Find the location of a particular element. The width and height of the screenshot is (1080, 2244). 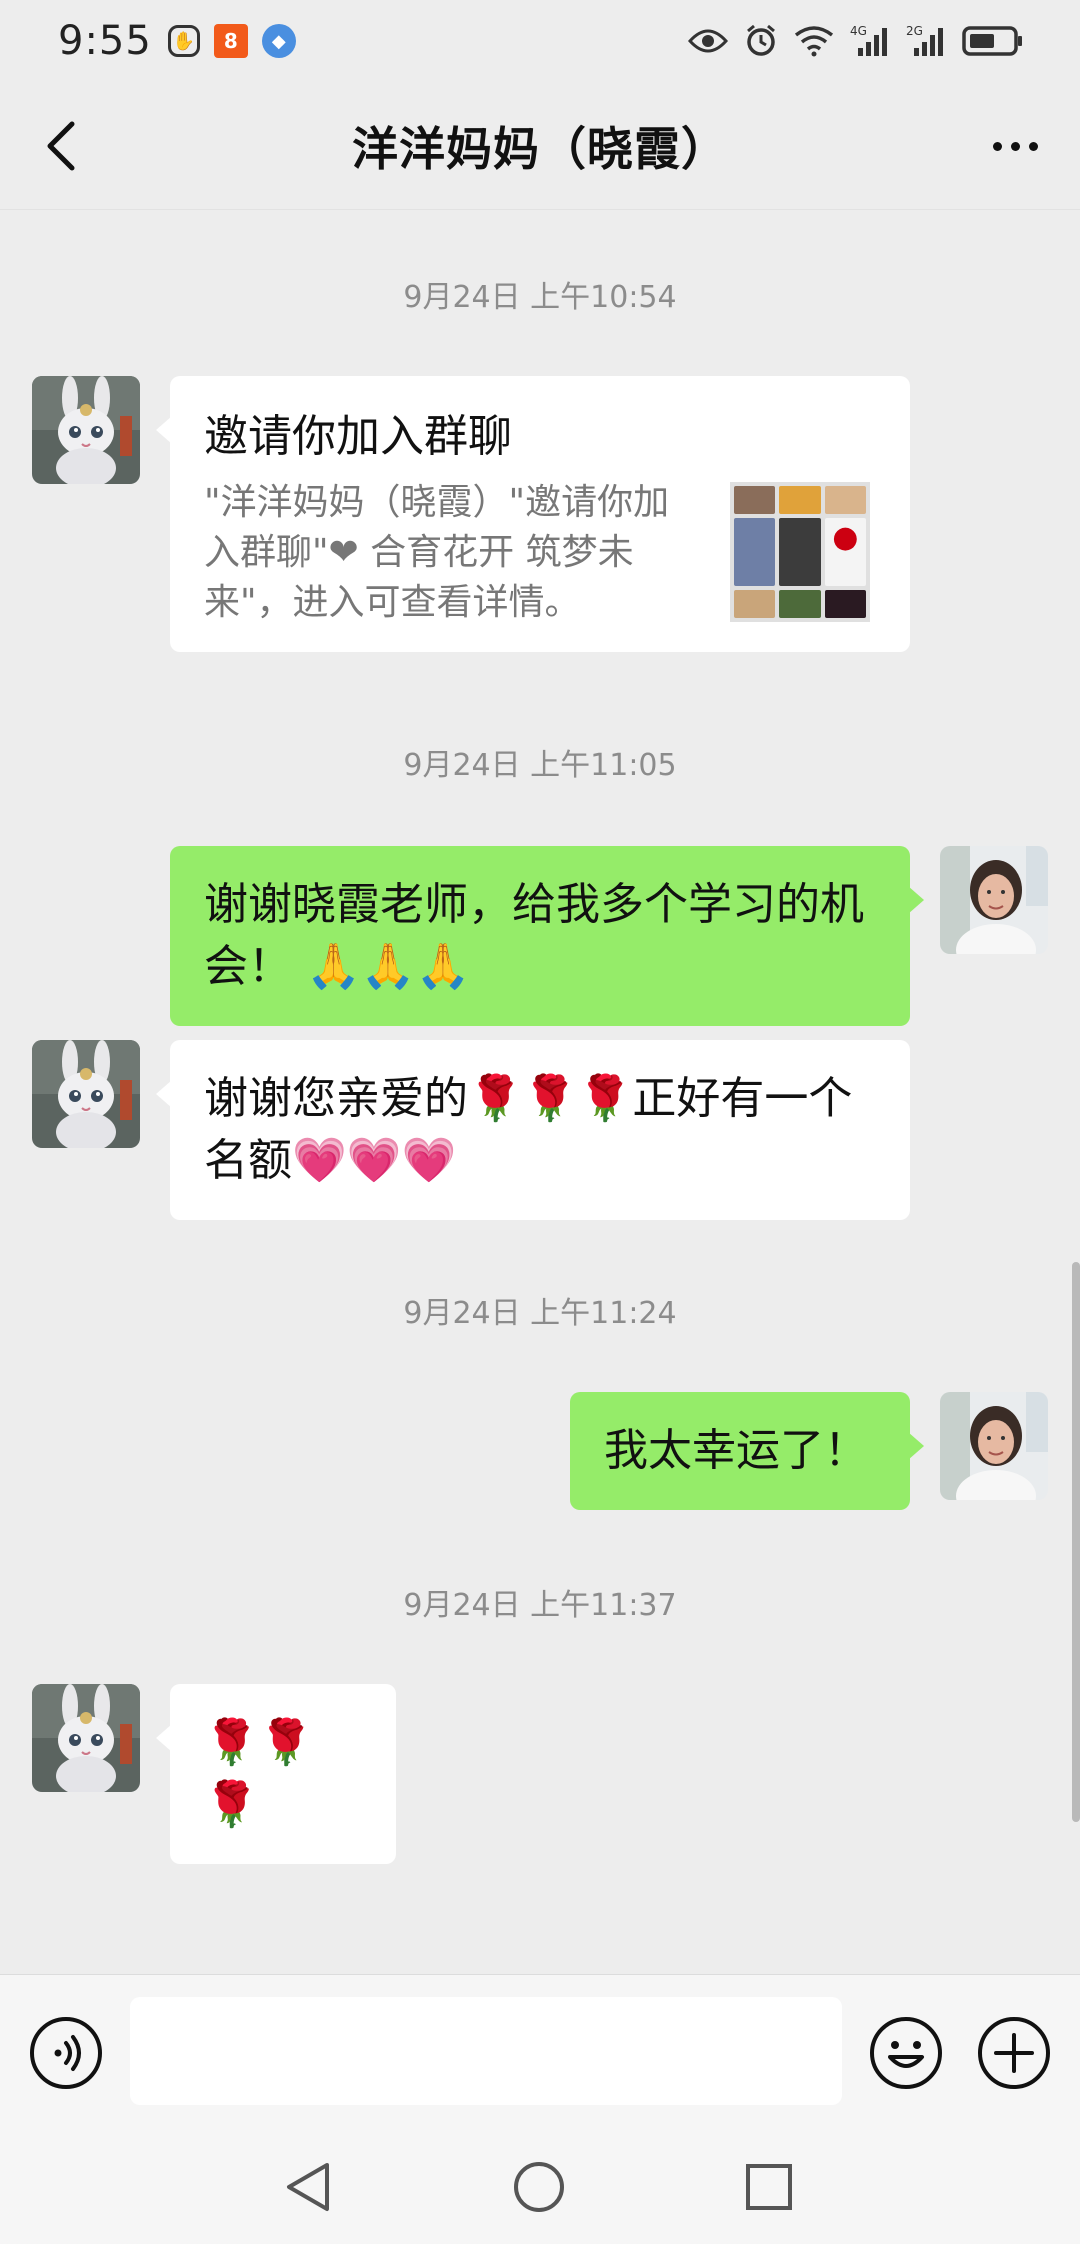

input-bar is located at coordinates (540, 2052).